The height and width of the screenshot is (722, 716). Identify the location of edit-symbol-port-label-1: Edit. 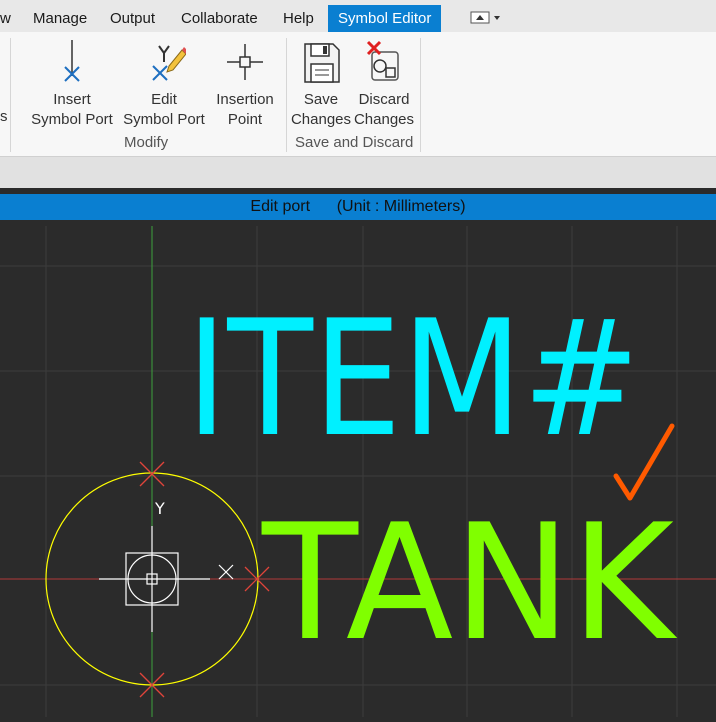
(164, 99).